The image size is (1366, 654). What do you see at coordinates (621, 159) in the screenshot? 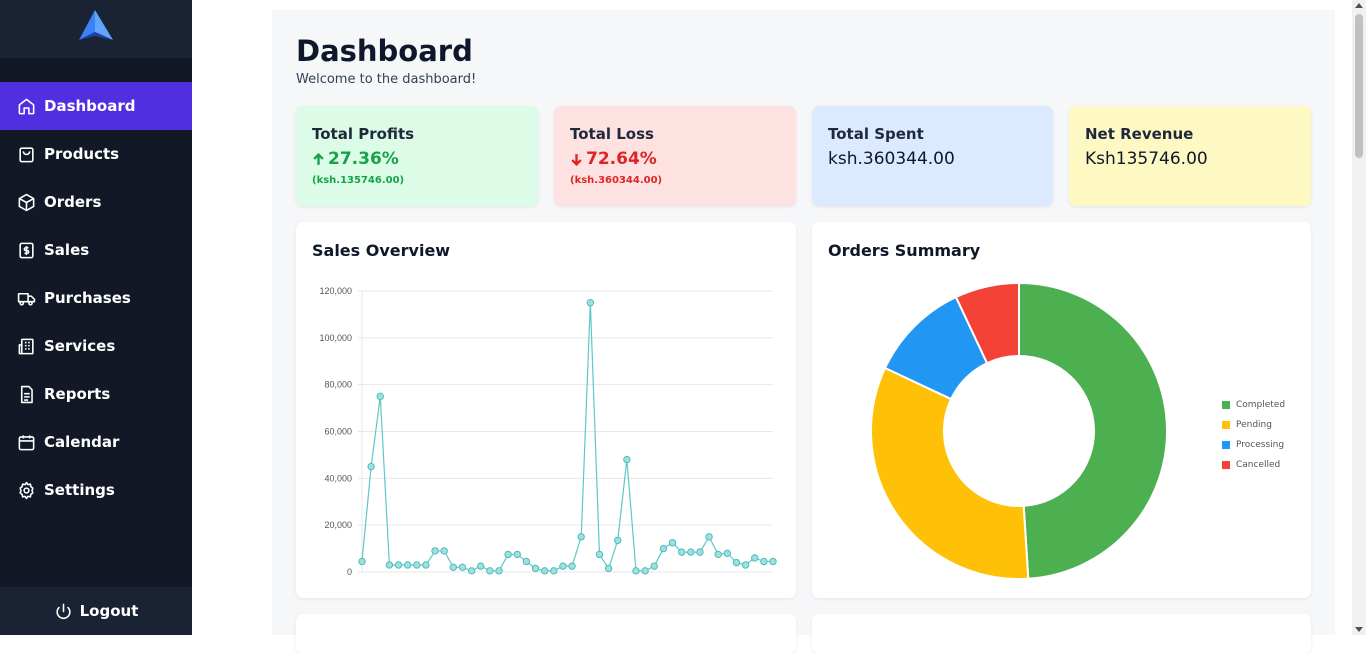
I see `loss-percent: 72.64%` at bounding box center [621, 159].